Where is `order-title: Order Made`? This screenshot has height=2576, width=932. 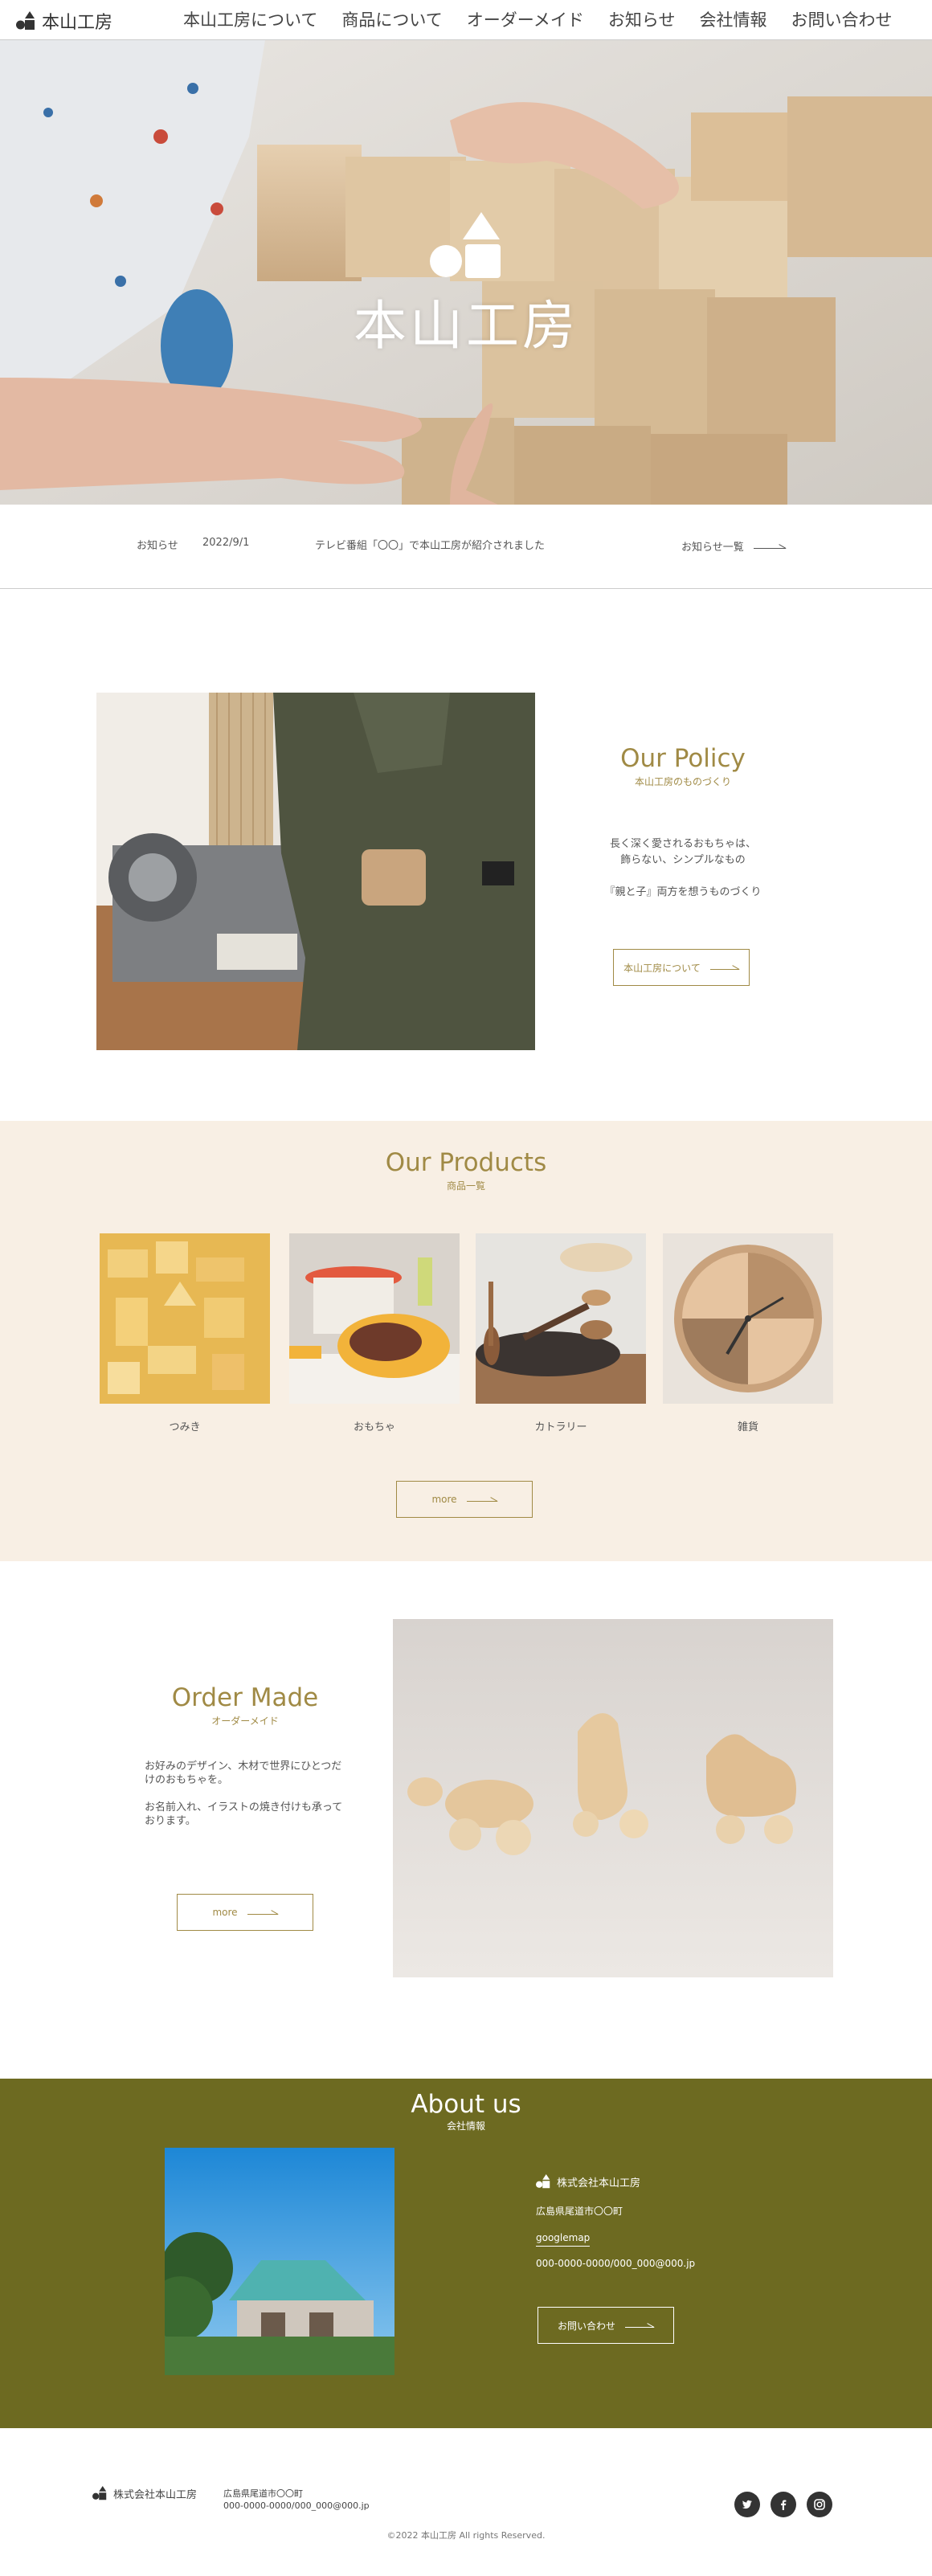 order-title: Order Made is located at coordinates (245, 1698).